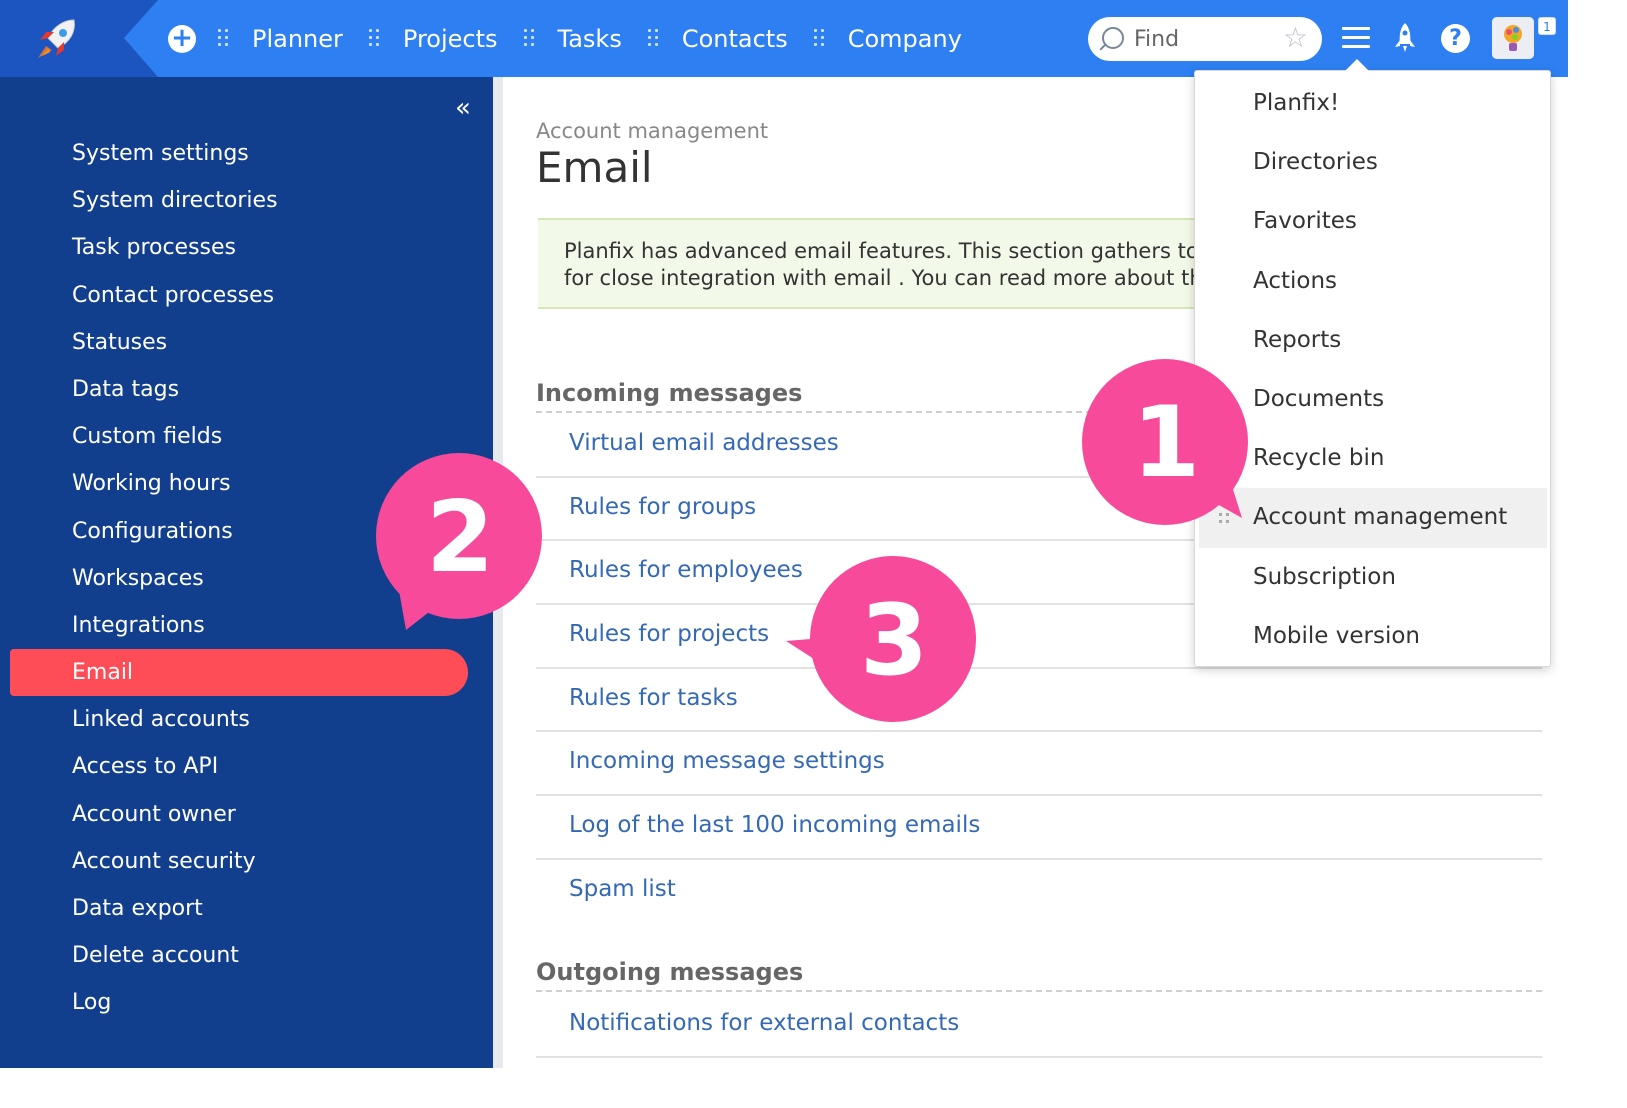 This screenshot has width=1627, height=1108. I want to click on nav-label: Company, so click(904, 38).